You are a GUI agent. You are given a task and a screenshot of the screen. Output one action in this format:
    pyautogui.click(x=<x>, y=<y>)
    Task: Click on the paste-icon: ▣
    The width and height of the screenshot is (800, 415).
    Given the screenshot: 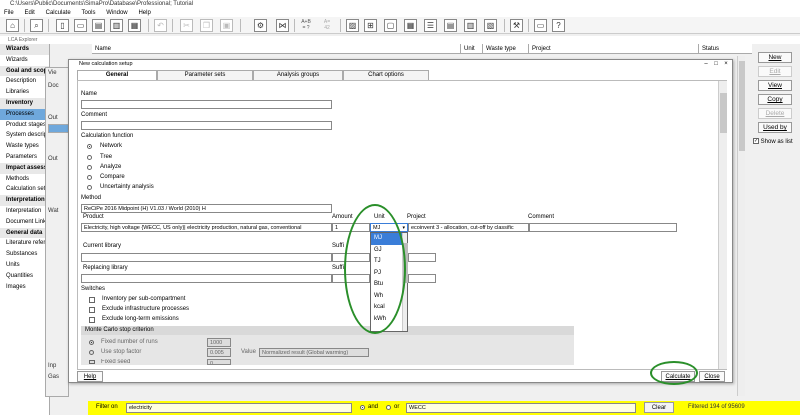 What is the action you would take?
    pyautogui.click(x=226, y=25)
    